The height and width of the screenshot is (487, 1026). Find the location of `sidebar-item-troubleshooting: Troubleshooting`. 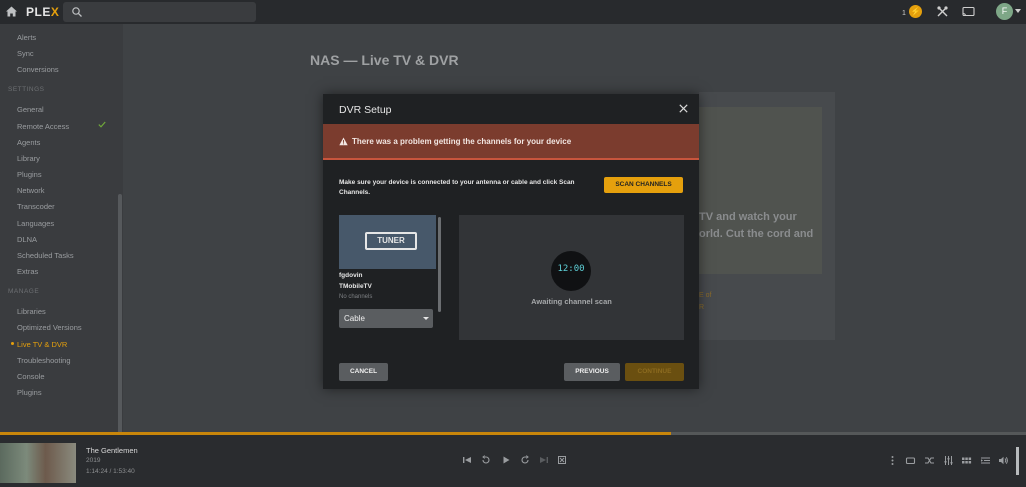

sidebar-item-troubleshooting: Troubleshooting is located at coordinates (44, 360).